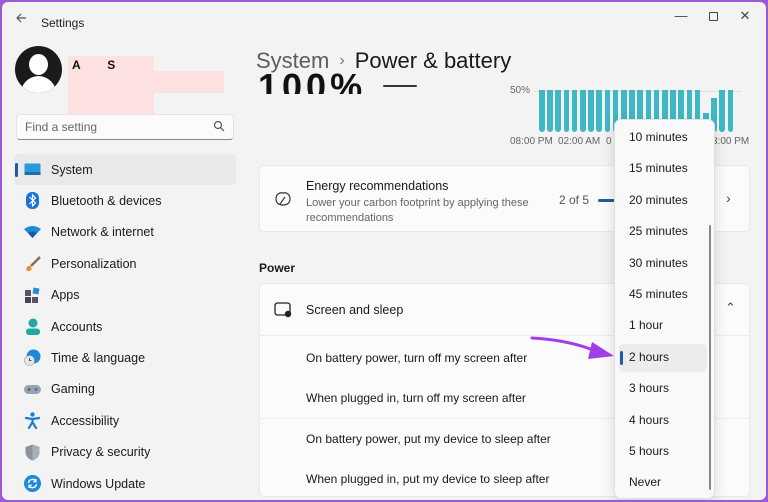 The width and height of the screenshot is (768, 502). Describe the element at coordinates (146, 82) in the screenshot. I see `redaction-block` at that location.